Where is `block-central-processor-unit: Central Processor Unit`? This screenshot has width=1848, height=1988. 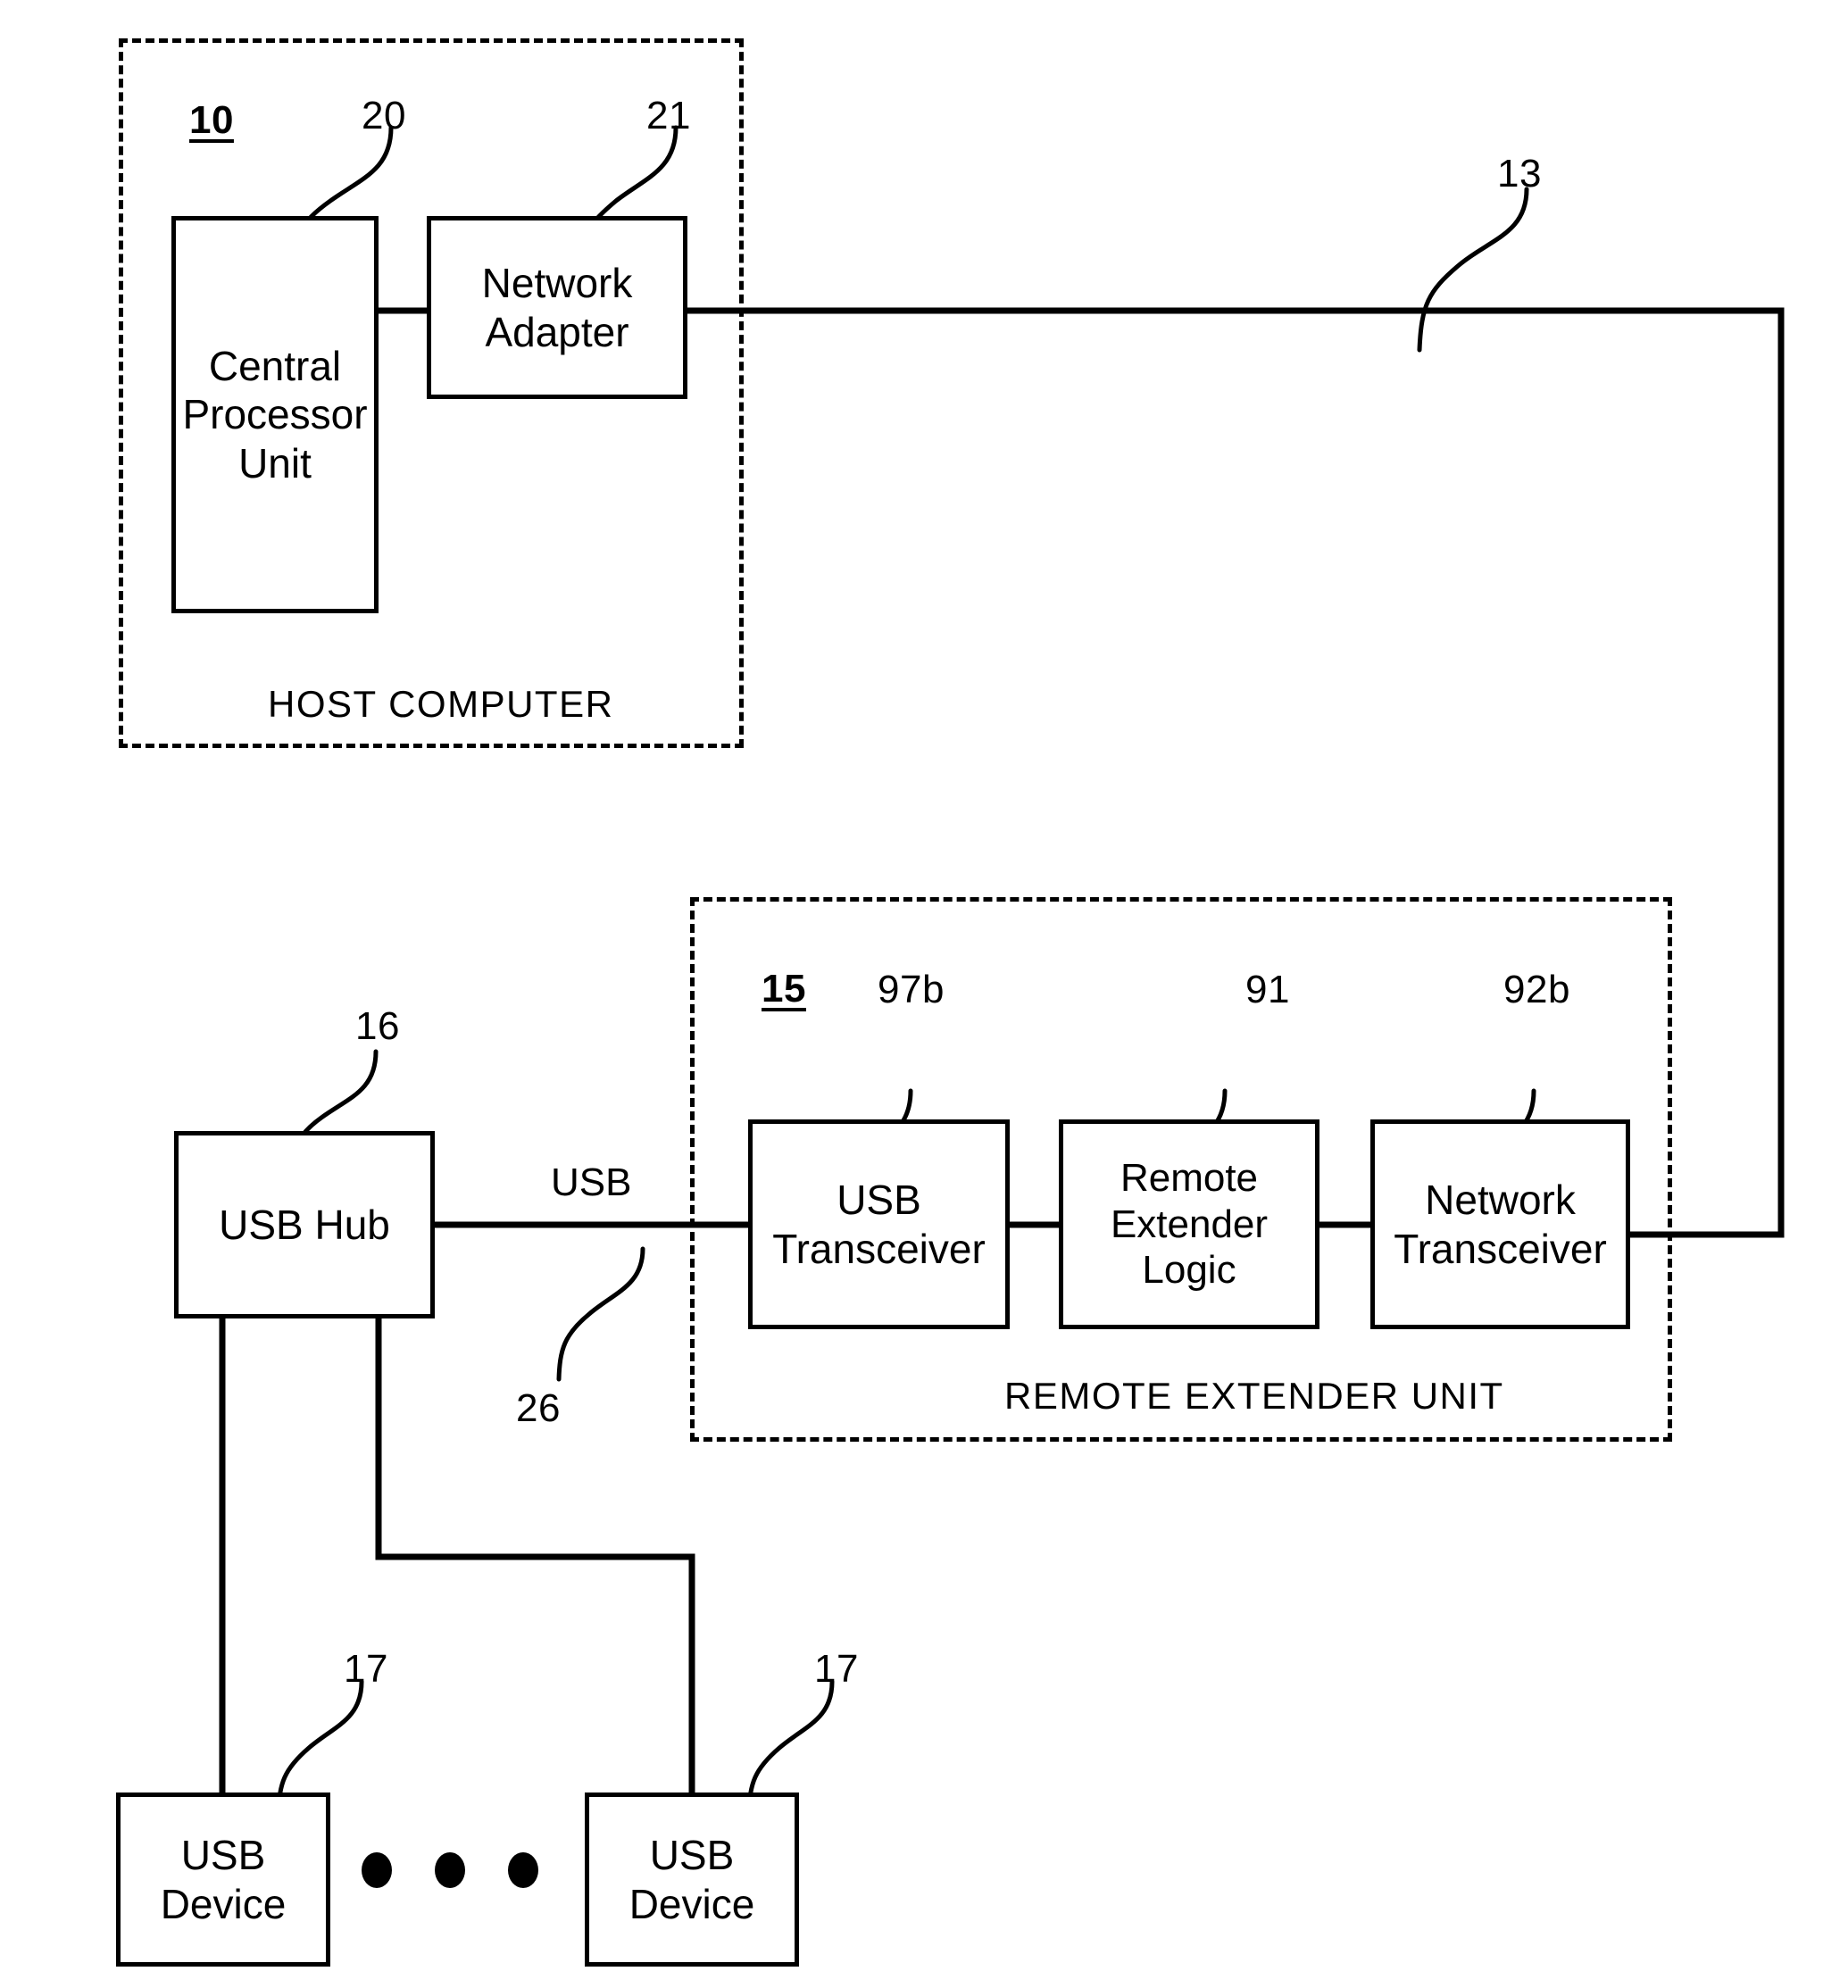
block-central-processor-unit: Central Processor Unit is located at coordinates (275, 414).